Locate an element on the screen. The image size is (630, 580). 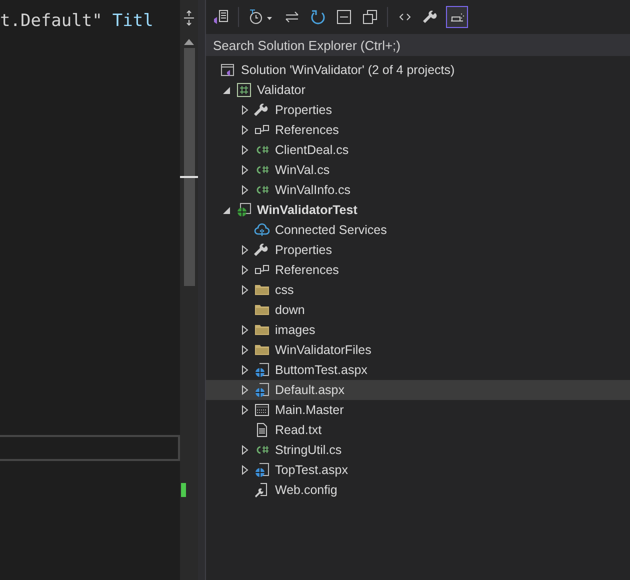
text-file-icon is located at coordinates (262, 430).